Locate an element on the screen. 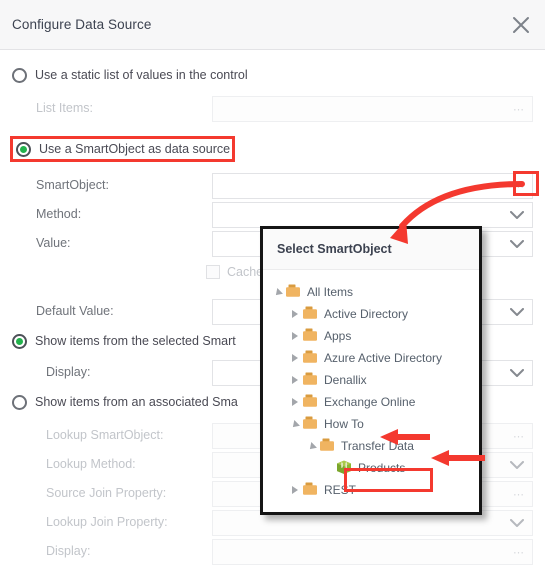 This screenshot has width=545, height=565. radio-smartobject-source-indicator is located at coordinates (23, 149).